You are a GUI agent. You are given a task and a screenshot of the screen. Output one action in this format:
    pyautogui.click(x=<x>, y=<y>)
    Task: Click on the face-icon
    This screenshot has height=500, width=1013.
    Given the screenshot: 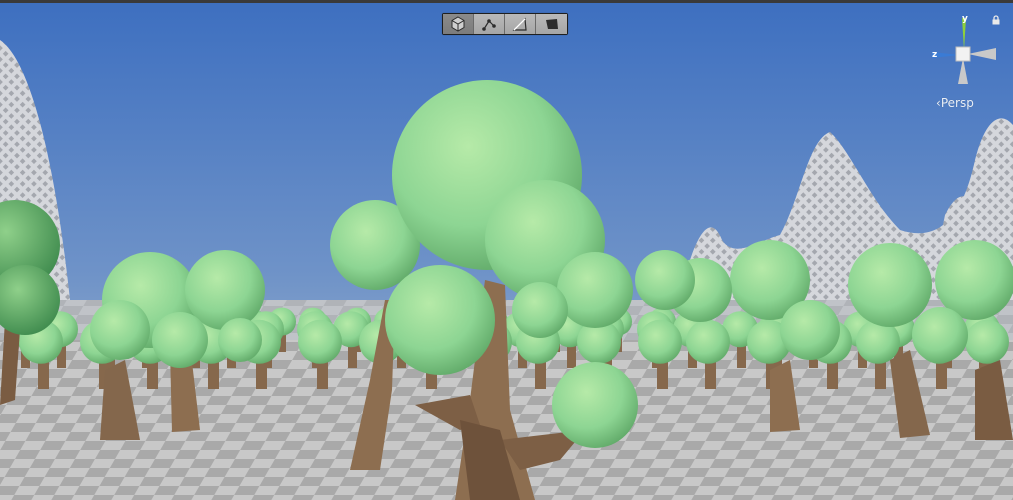 What is the action you would take?
    pyautogui.click(x=551, y=24)
    